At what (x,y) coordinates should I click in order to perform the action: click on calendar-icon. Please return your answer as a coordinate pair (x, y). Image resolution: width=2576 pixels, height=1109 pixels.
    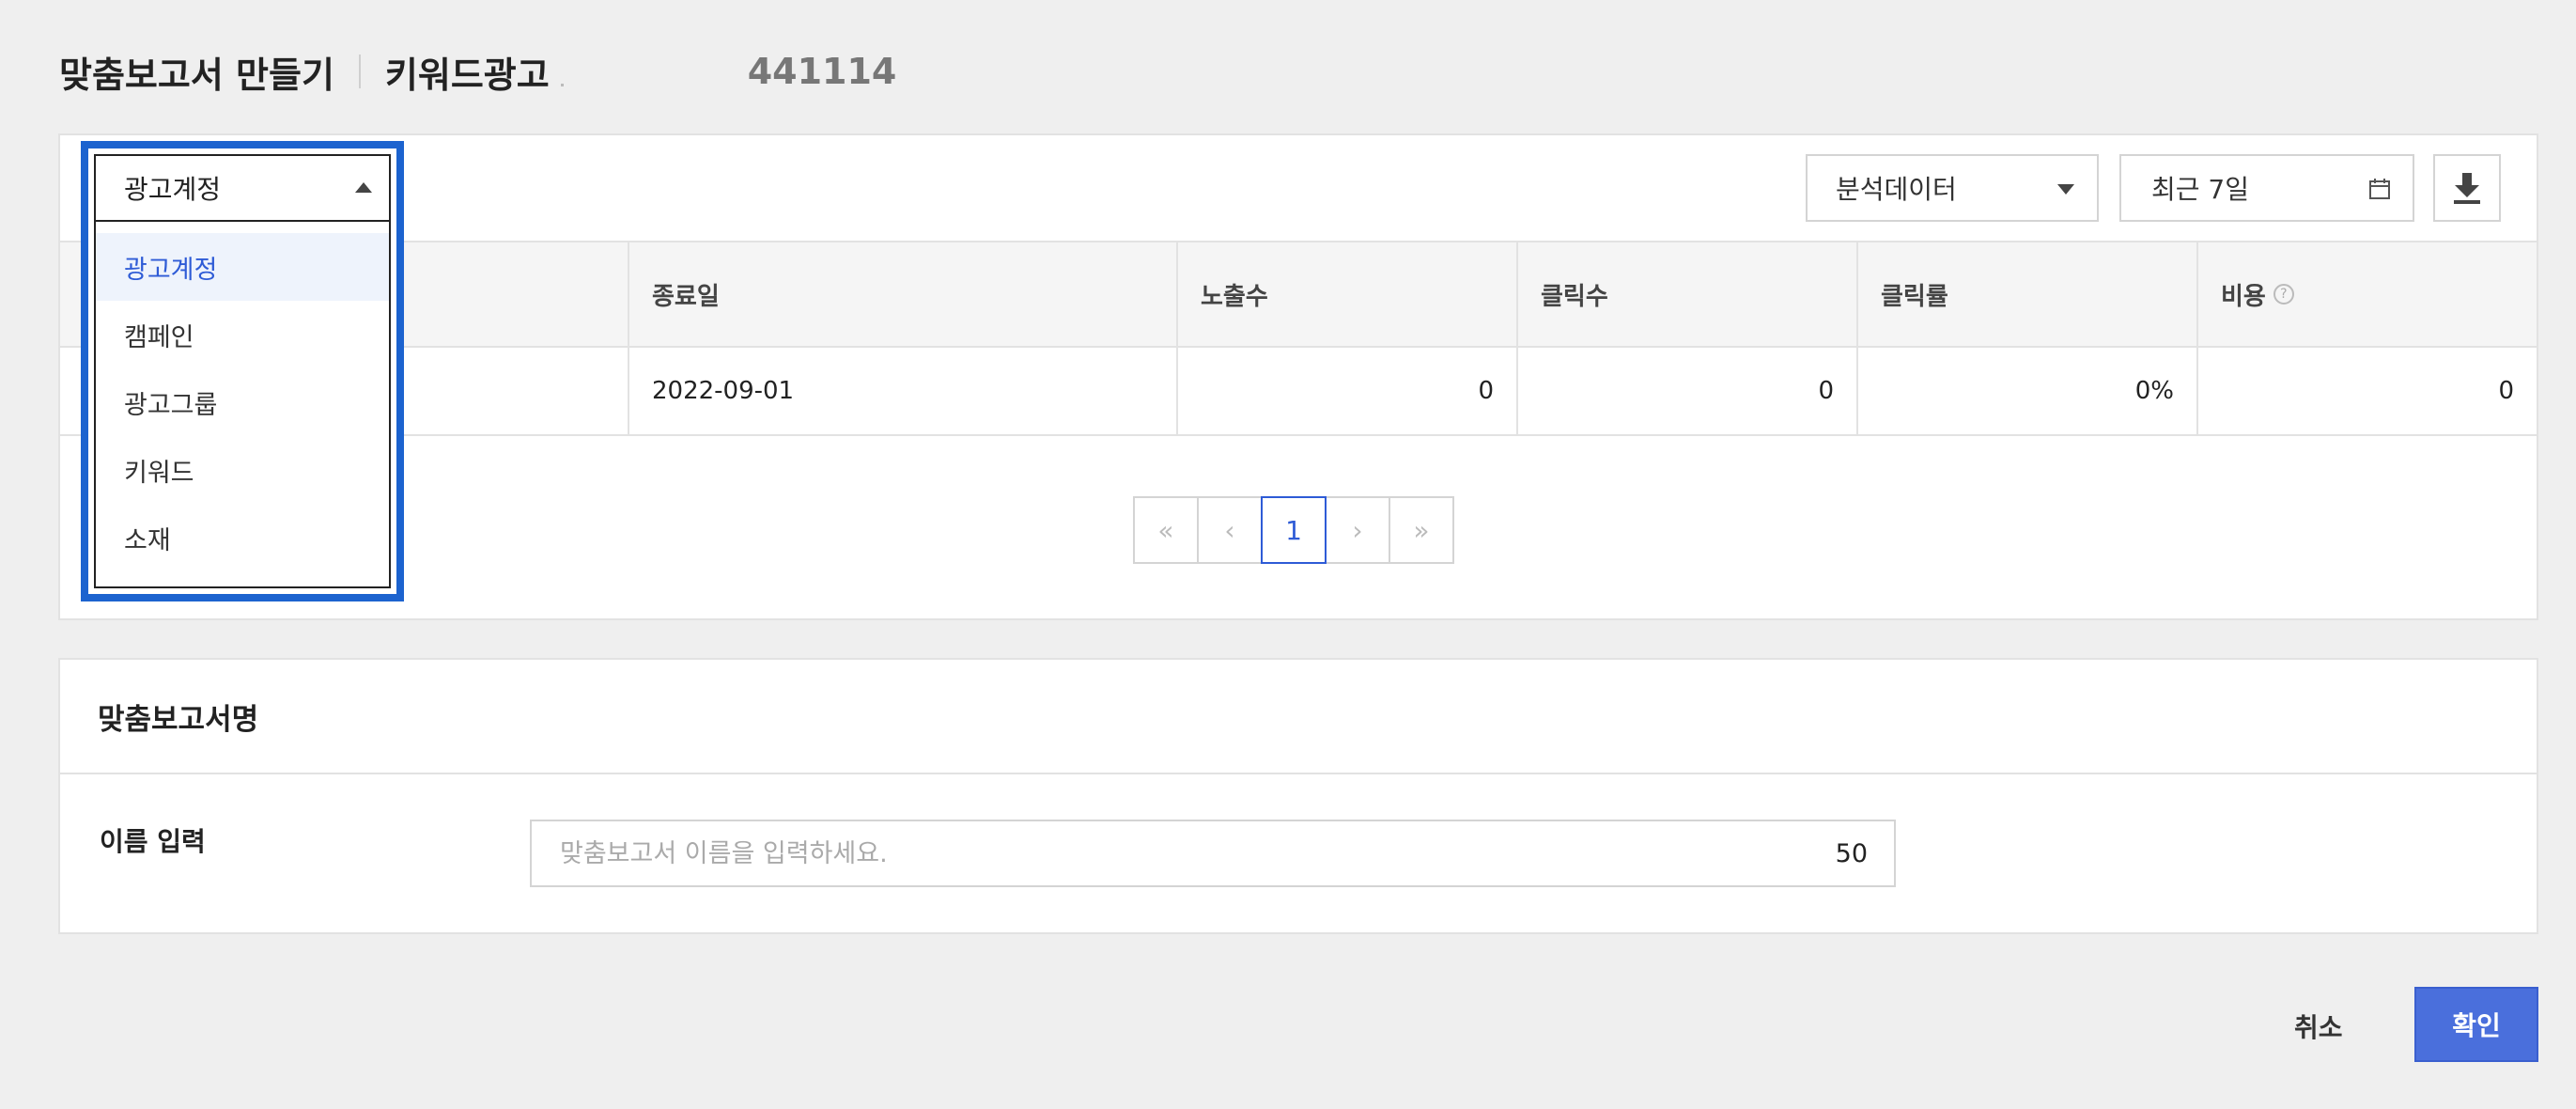
    Looking at the image, I should click on (2380, 189).